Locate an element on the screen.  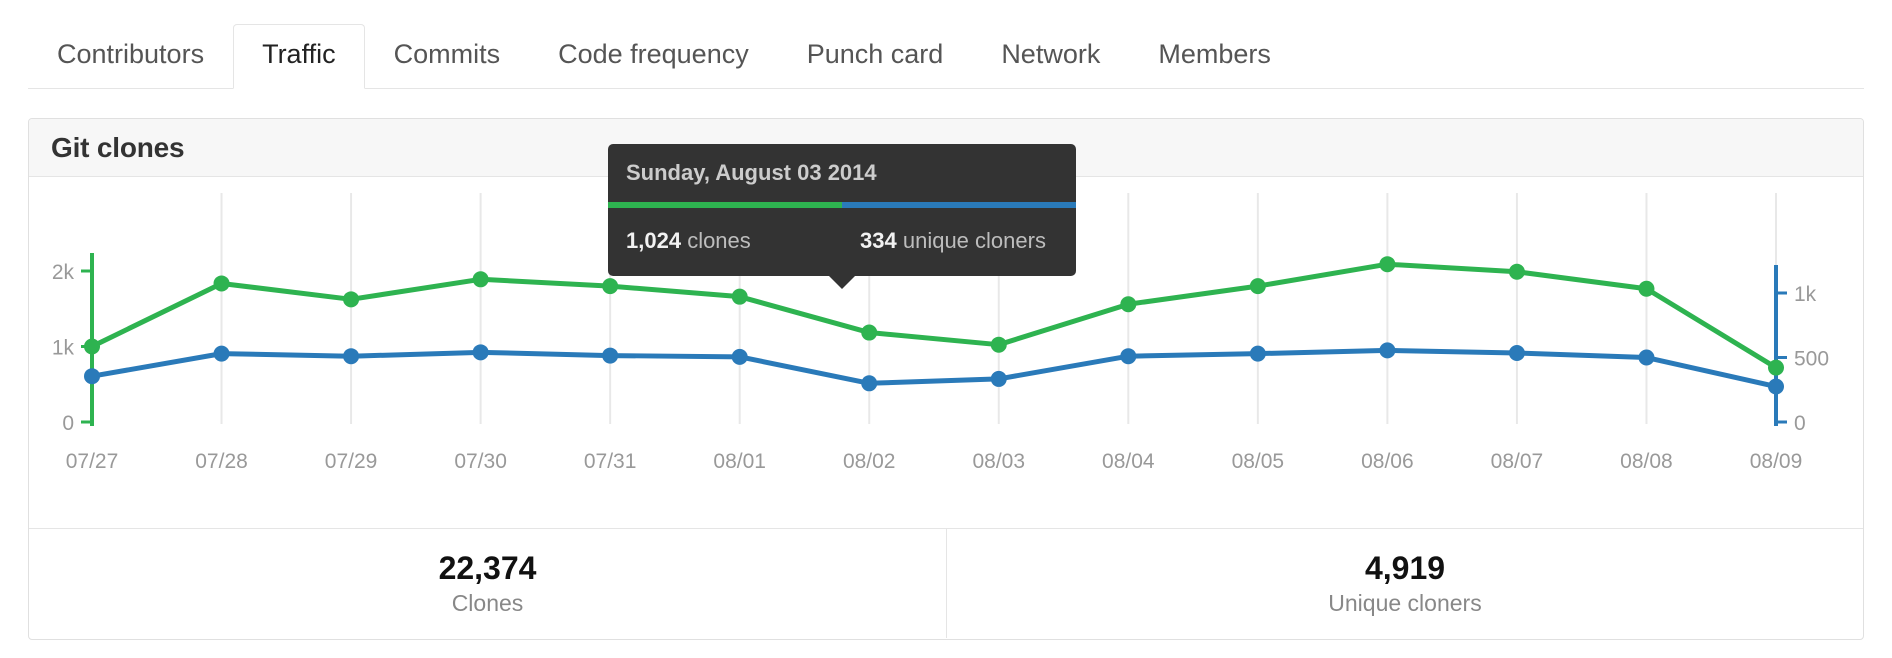
stat-label: Unique cloners is located at coordinates (1405, 603).